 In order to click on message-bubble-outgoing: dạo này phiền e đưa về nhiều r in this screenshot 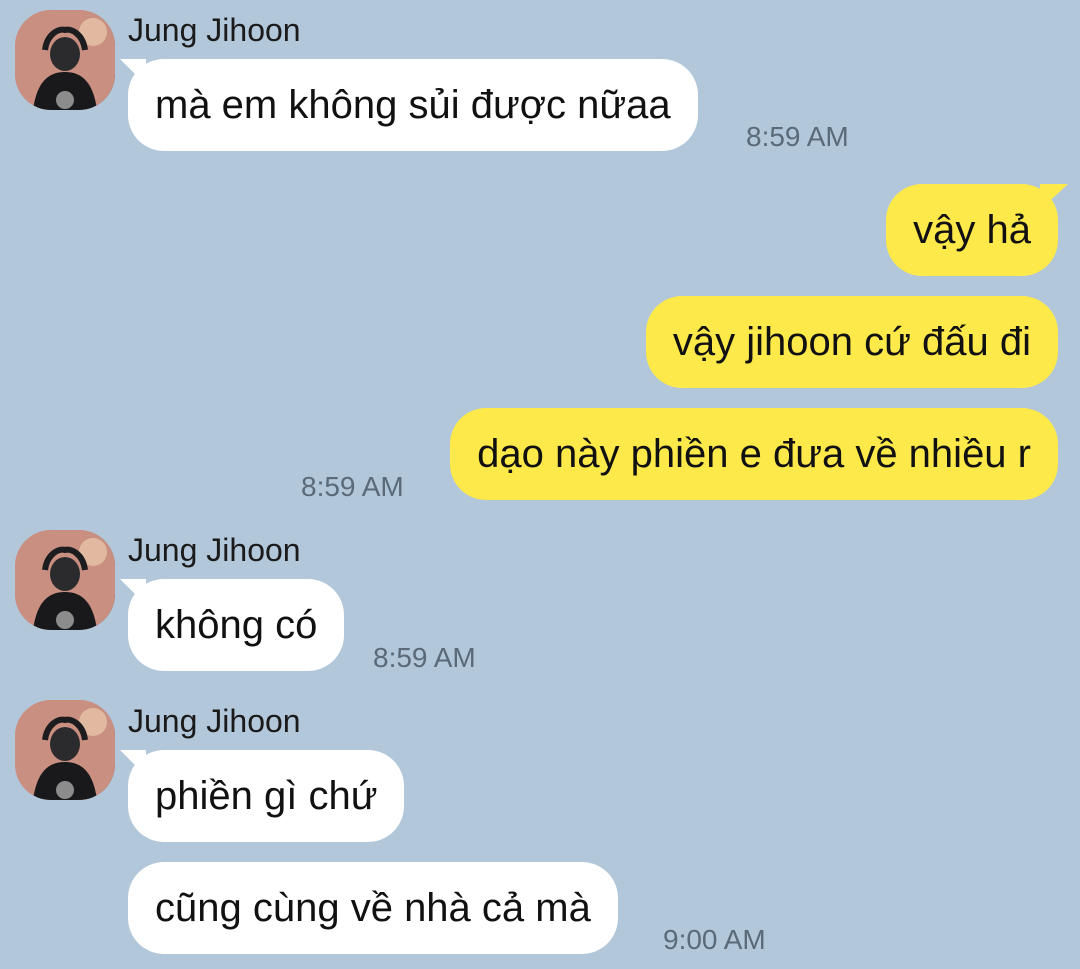, I will do `click(754, 454)`.